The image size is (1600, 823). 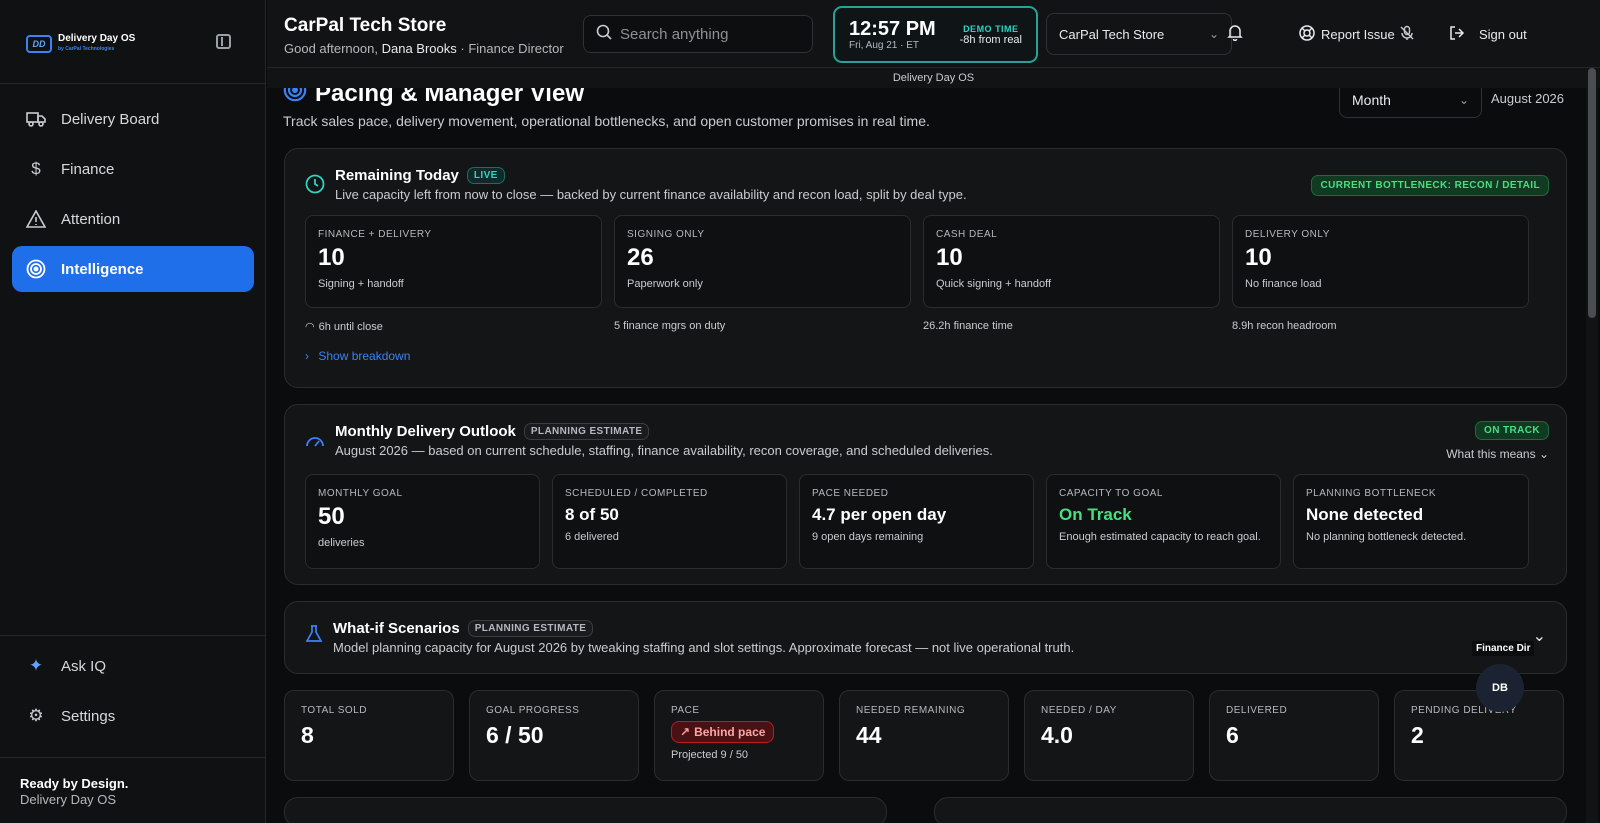 What do you see at coordinates (1479, 735) in the screenshot?
I see `stat-pending-delivery: PENDING DELIVERY 2` at bounding box center [1479, 735].